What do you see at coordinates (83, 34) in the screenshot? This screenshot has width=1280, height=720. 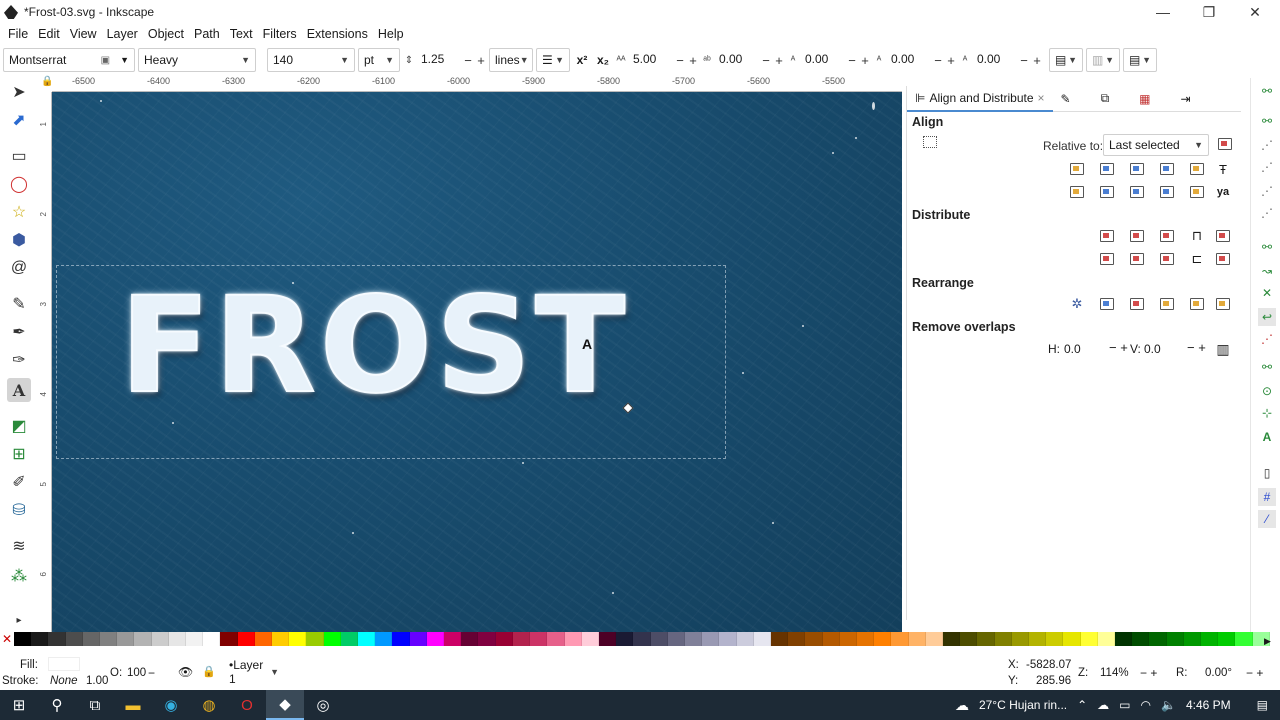 I see `menu-view: View` at bounding box center [83, 34].